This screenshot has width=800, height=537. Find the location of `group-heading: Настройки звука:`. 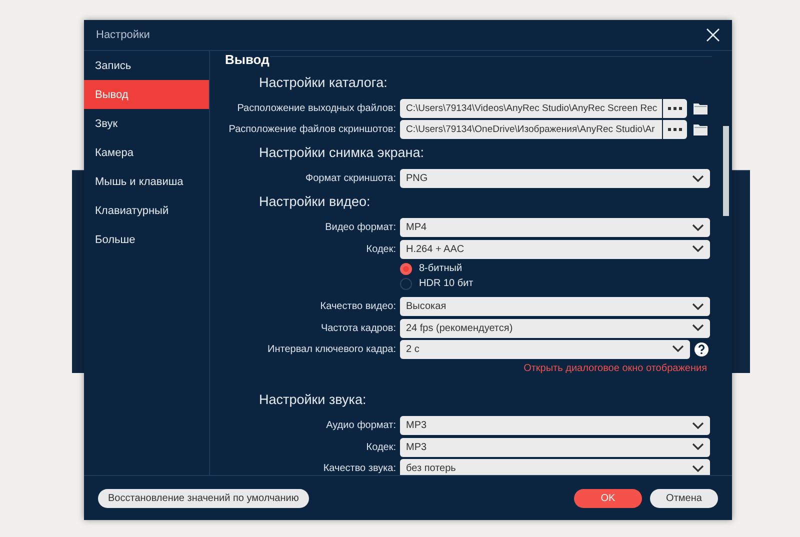

group-heading: Настройки звука: is located at coordinates (313, 400).